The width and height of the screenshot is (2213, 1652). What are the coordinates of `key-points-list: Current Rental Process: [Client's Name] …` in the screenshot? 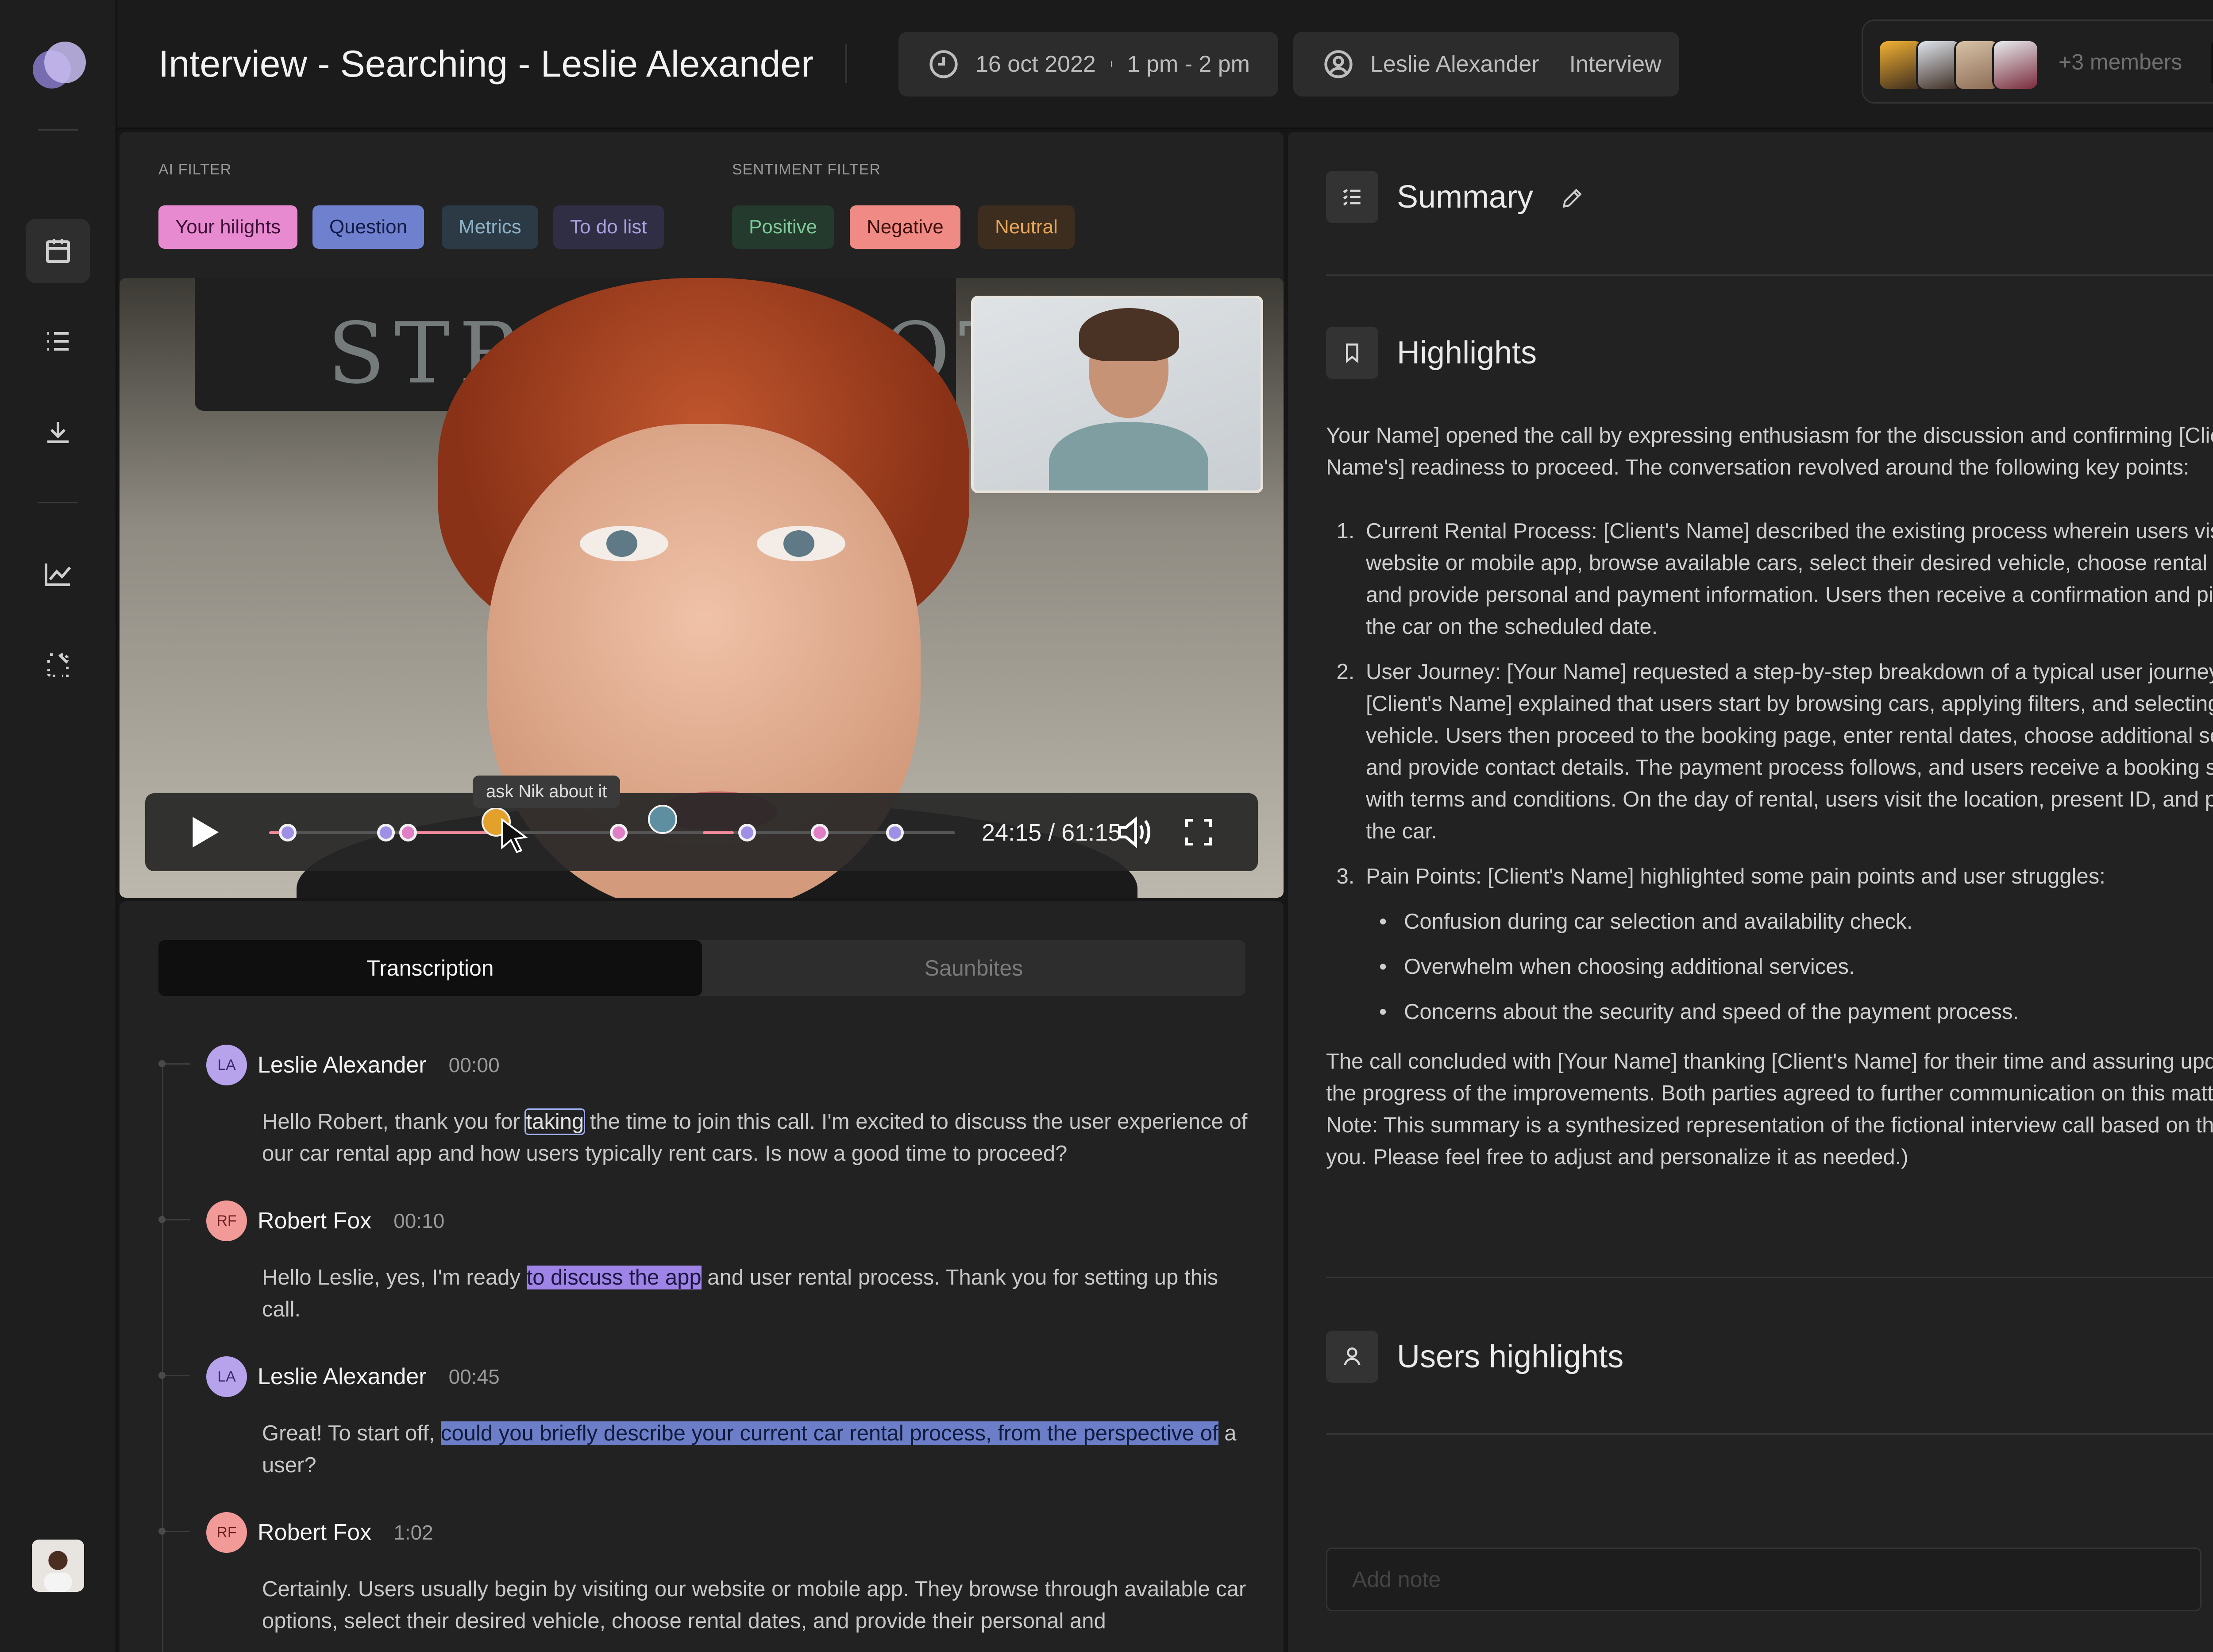 It's located at (1787, 771).